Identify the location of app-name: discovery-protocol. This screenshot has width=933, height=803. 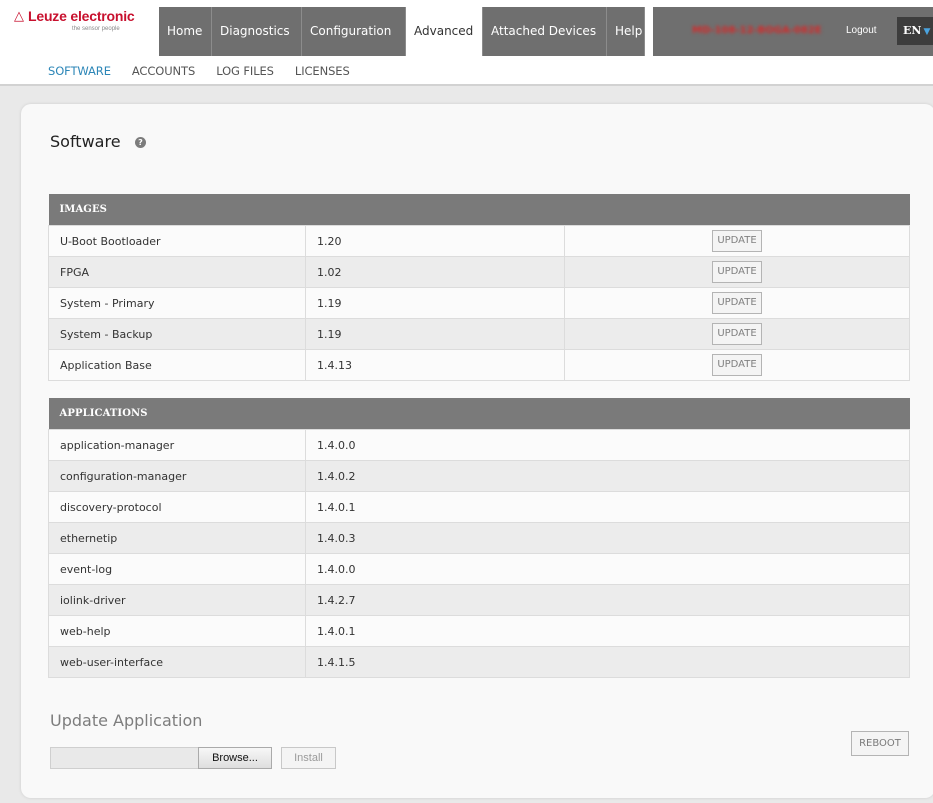
(177, 507).